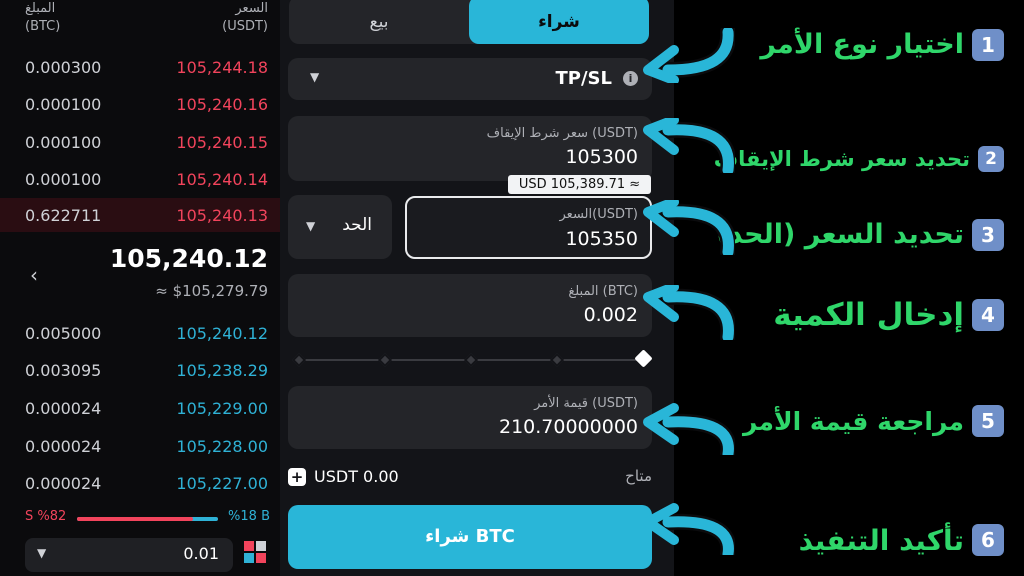  Describe the element at coordinates (630, 78) in the screenshot. I see `info-icon: i` at that location.